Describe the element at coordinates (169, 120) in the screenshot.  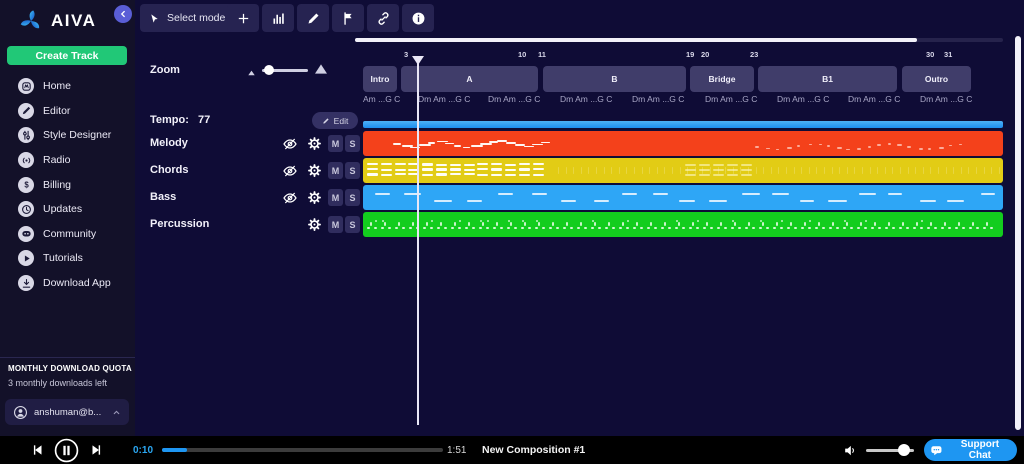
I see `tempo-label: Tempo:` at that location.